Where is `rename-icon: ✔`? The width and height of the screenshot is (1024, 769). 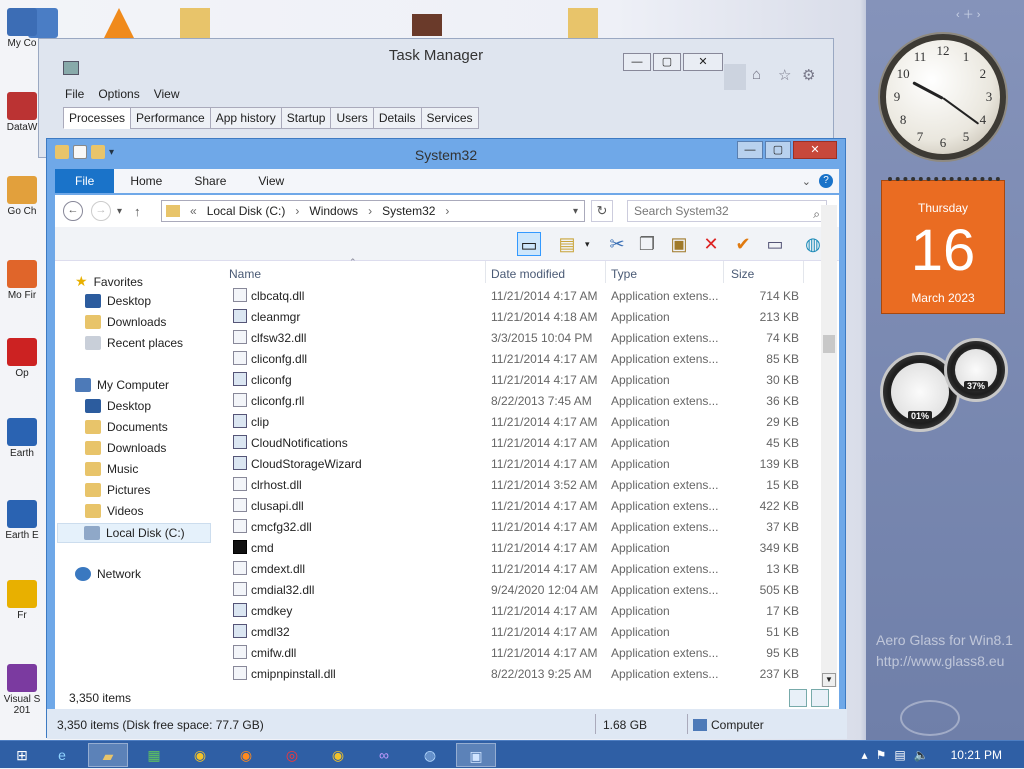
rename-icon: ✔ is located at coordinates (743, 244).